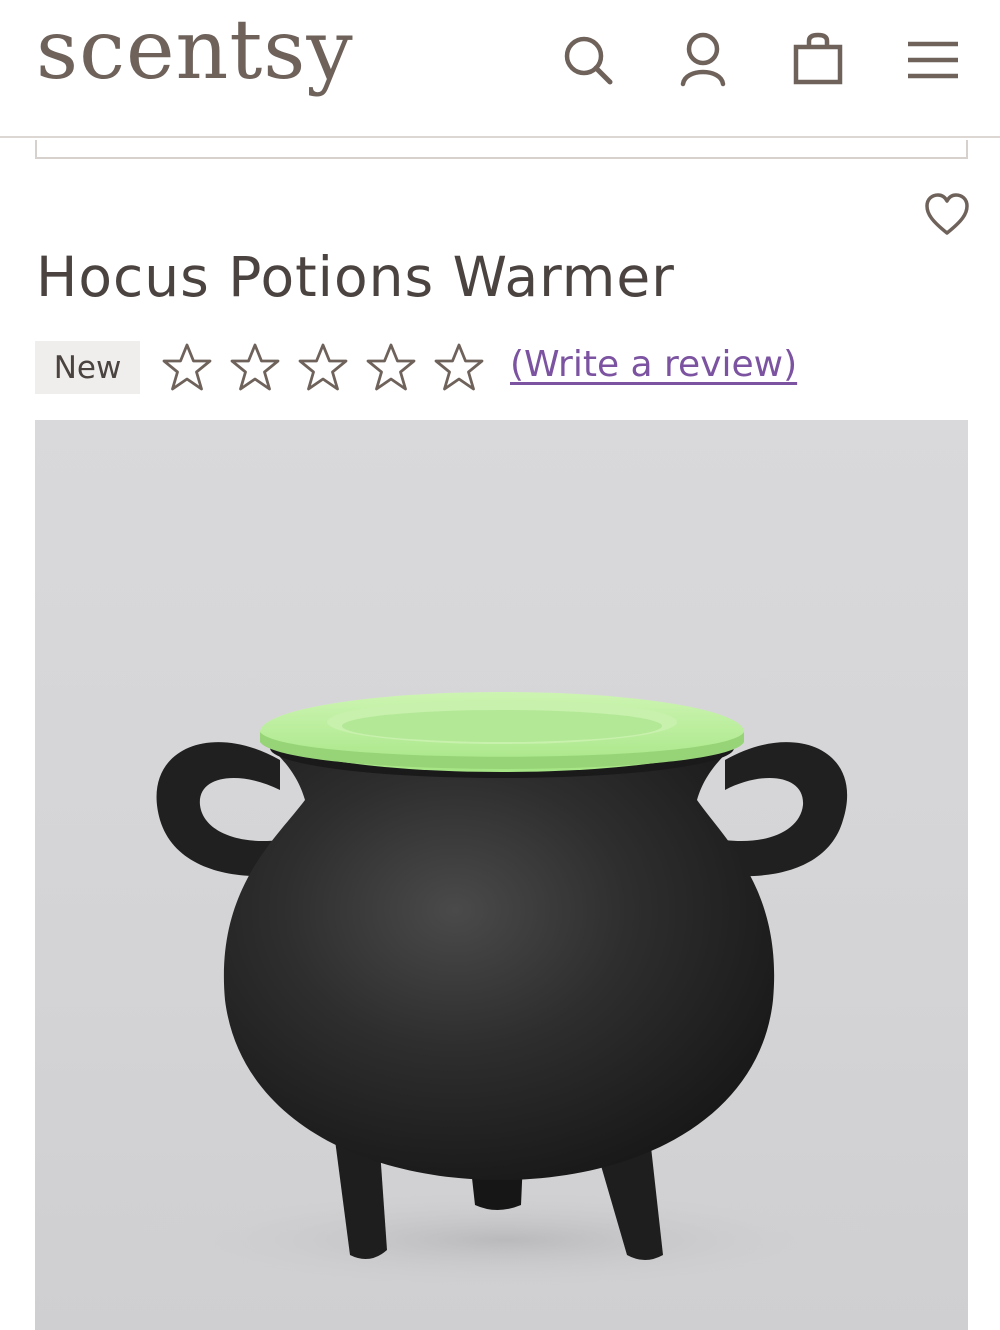  What do you see at coordinates (195, 51) in the screenshot?
I see `scentsy-logo: scentsy` at bounding box center [195, 51].